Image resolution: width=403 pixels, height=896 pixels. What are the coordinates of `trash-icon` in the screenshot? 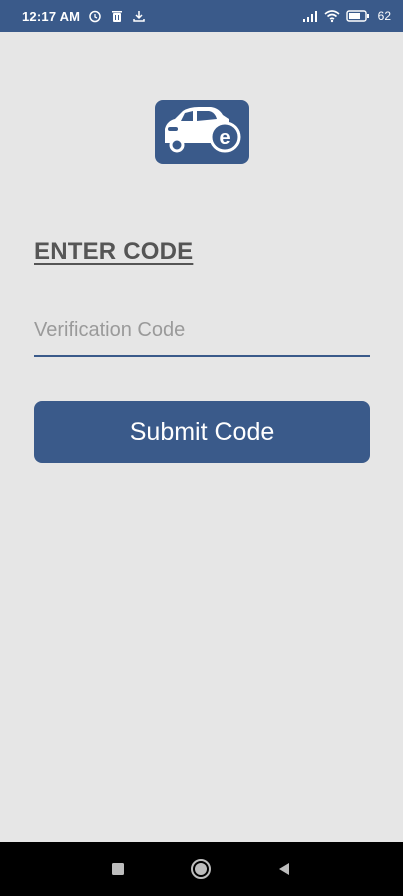 It's located at (117, 16).